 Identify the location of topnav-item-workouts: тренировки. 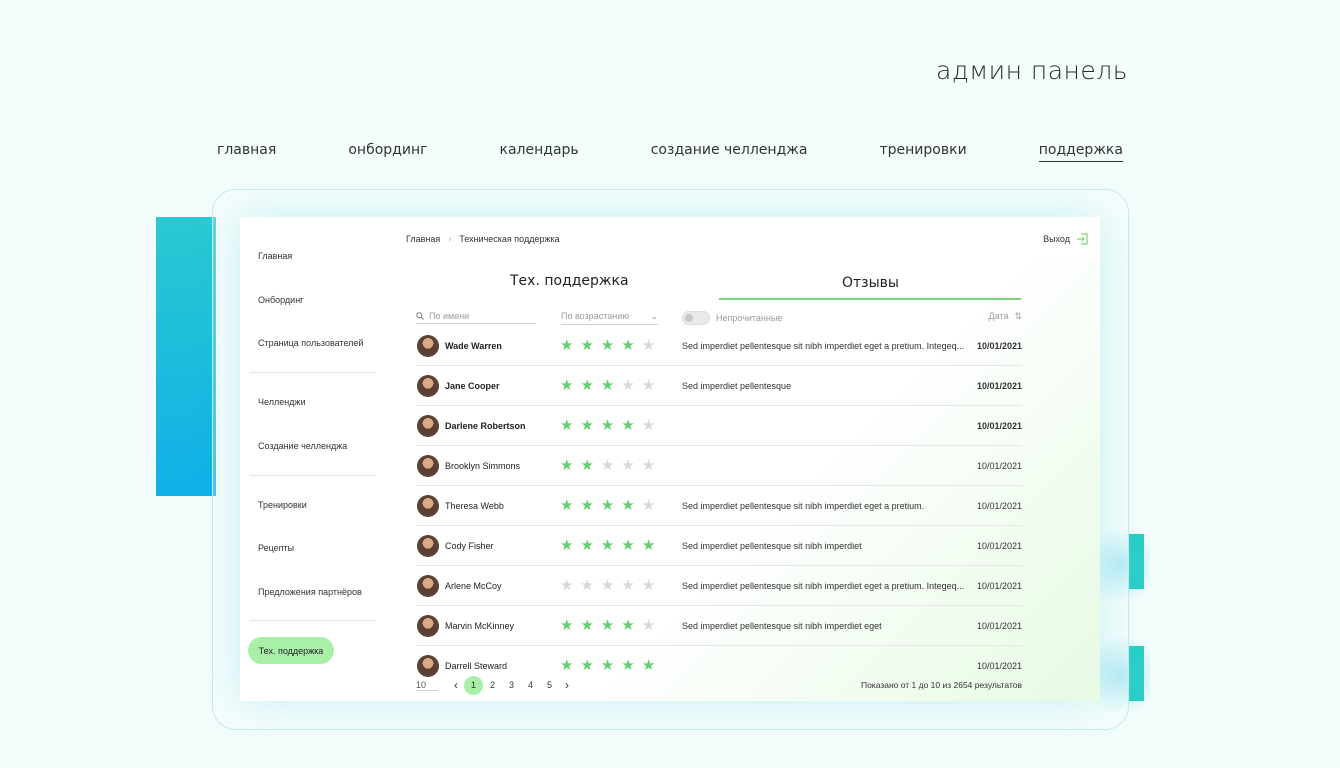
(923, 152).